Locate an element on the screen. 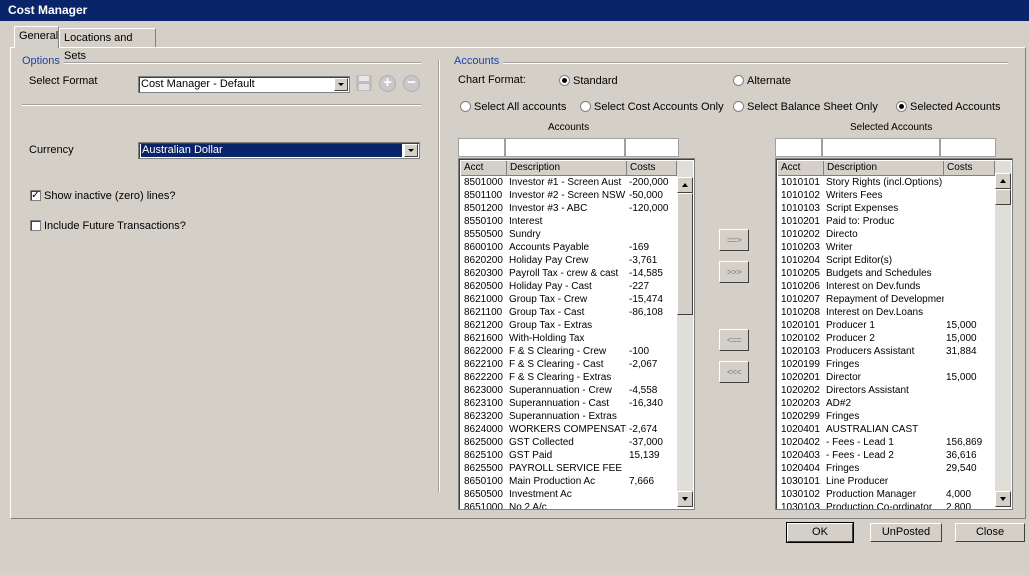  acct-cell: 1030101 is located at coordinates (800, 481).